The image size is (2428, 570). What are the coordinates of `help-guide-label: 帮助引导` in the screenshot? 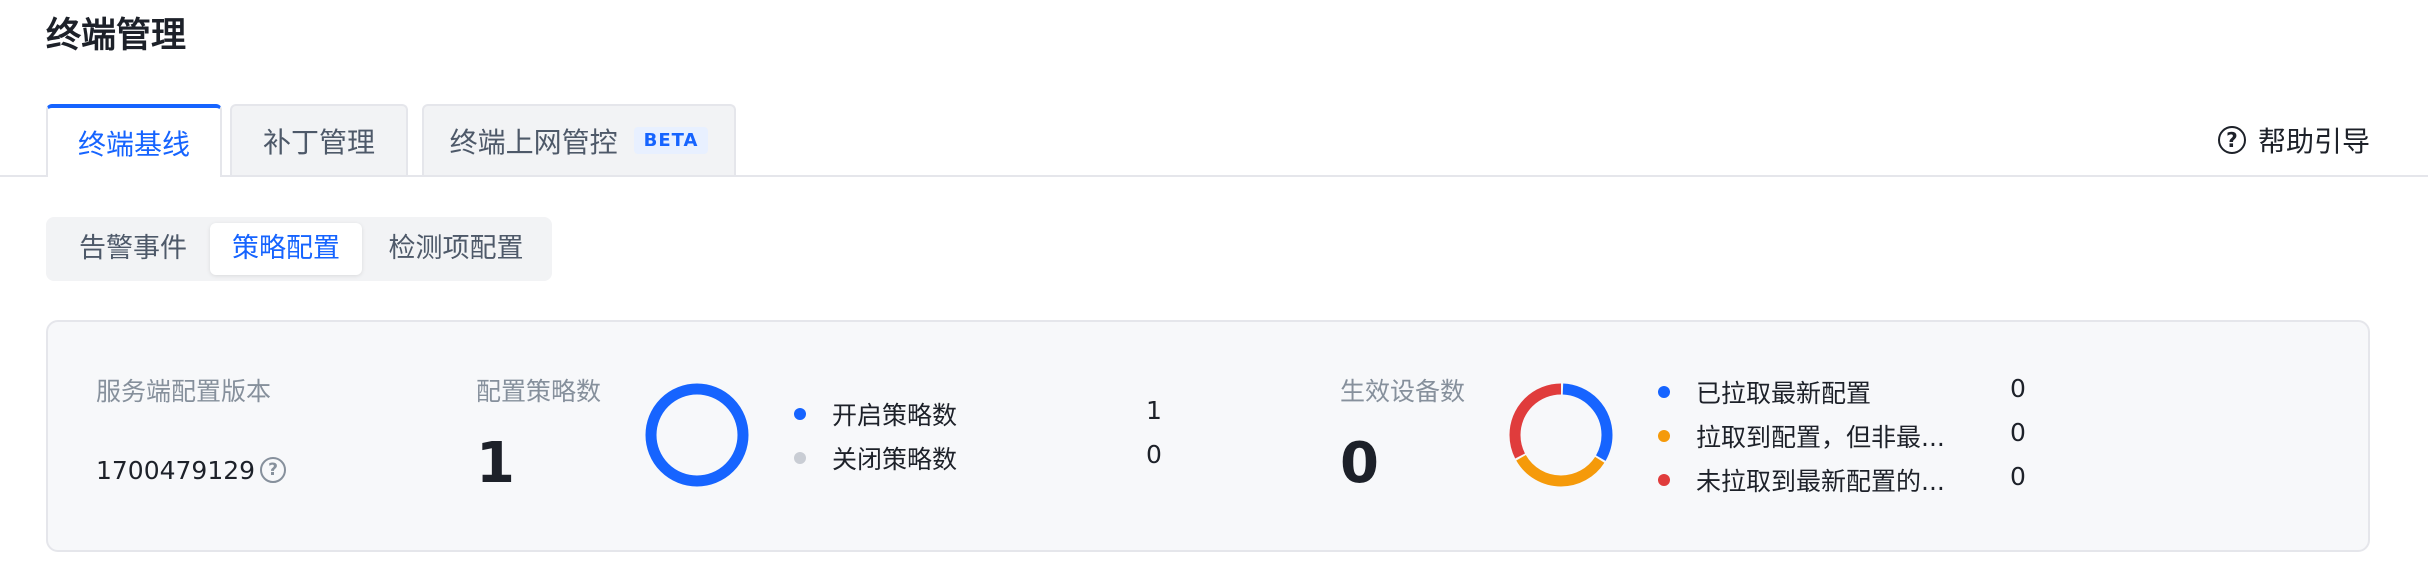 It's located at (2313, 141).